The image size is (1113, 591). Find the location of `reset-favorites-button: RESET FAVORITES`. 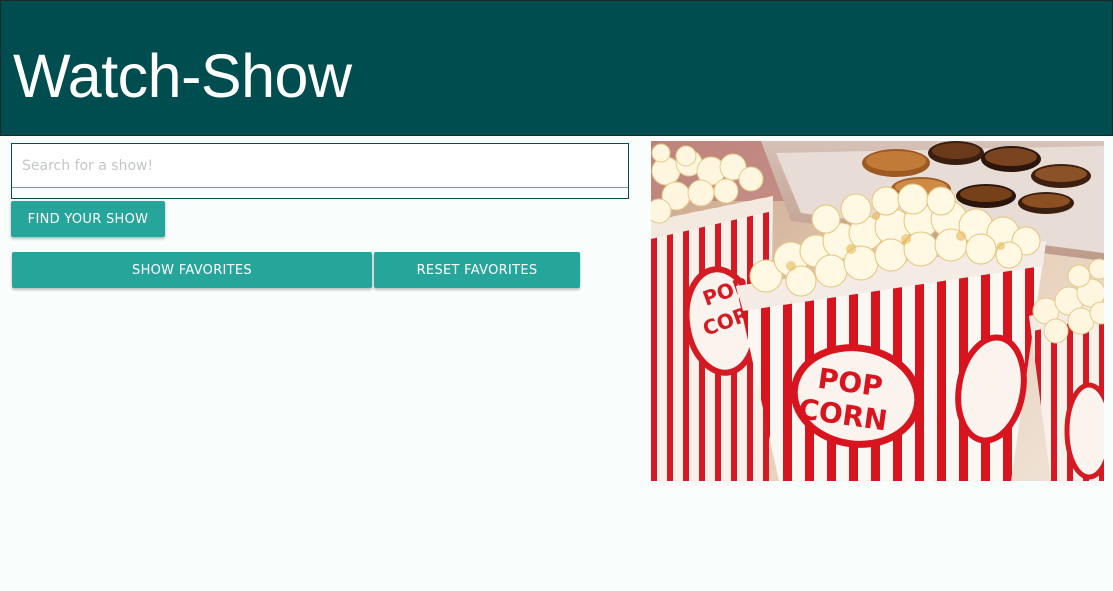

reset-favorites-button: RESET FAVORITES is located at coordinates (477, 270).